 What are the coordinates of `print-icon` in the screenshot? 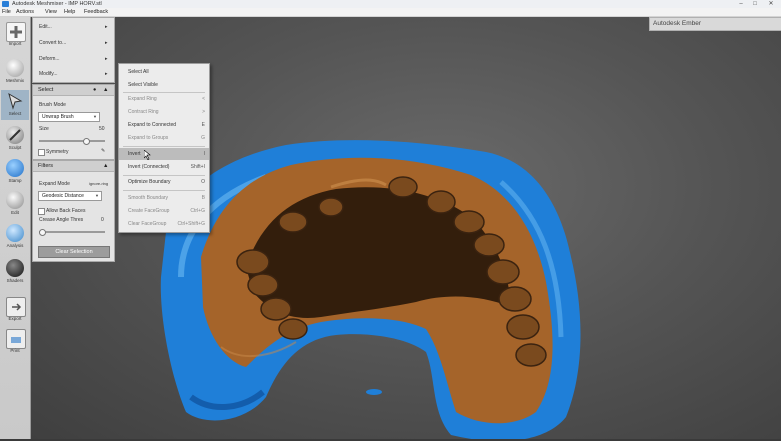 It's located at (16, 339).